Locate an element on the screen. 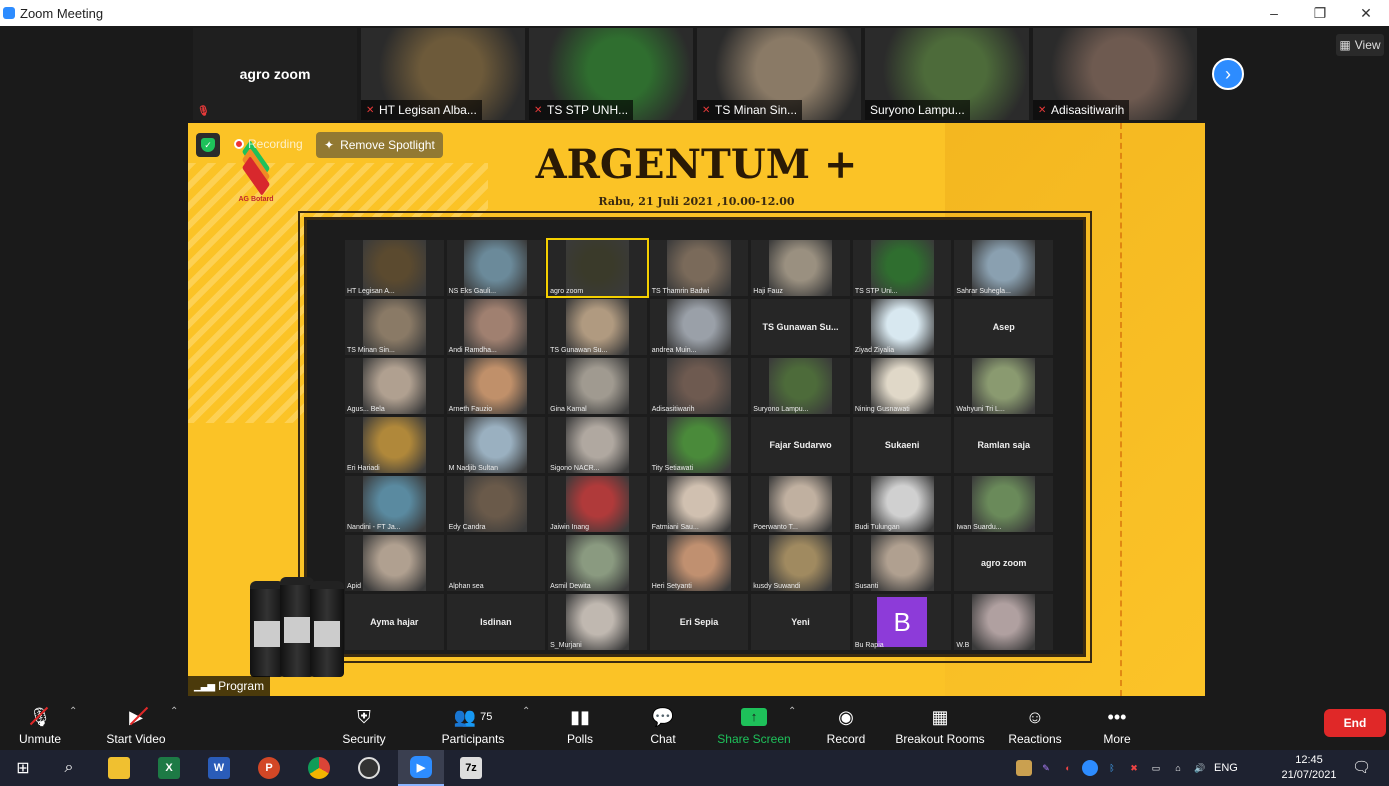  tray-zoom-icon is located at coordinates (1090, 768).